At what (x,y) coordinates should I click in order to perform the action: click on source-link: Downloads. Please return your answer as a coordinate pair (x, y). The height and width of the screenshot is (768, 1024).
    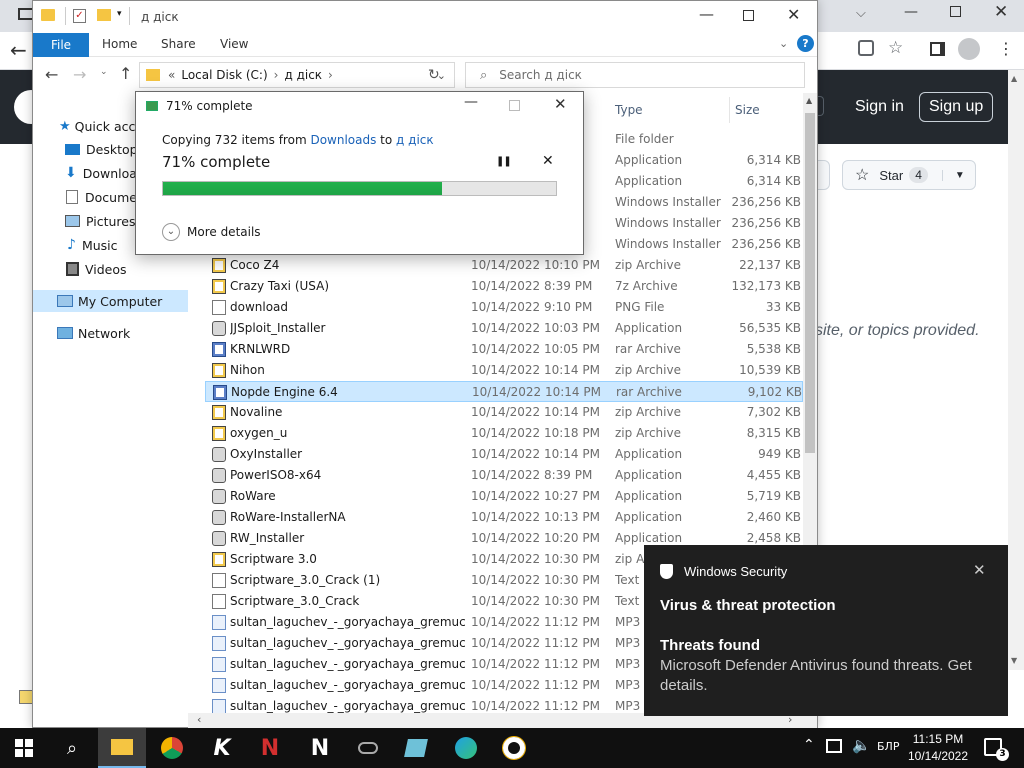
    Looking at the image, I should click on (343, 140).